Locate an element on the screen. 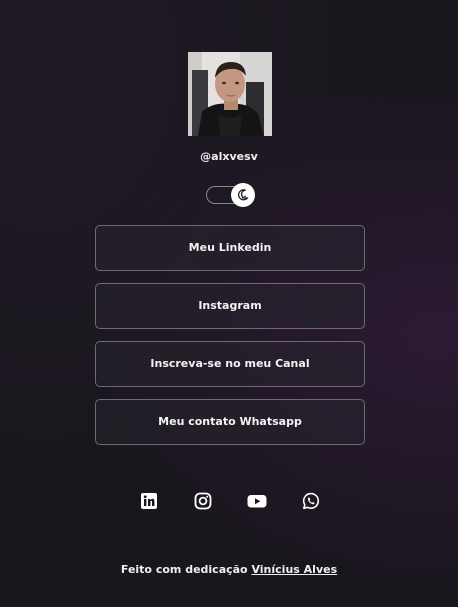 The image size is (458, 607). youtube-channel-link-button: Inscreva-se no meu Canal is located at coordinates (230, 364).